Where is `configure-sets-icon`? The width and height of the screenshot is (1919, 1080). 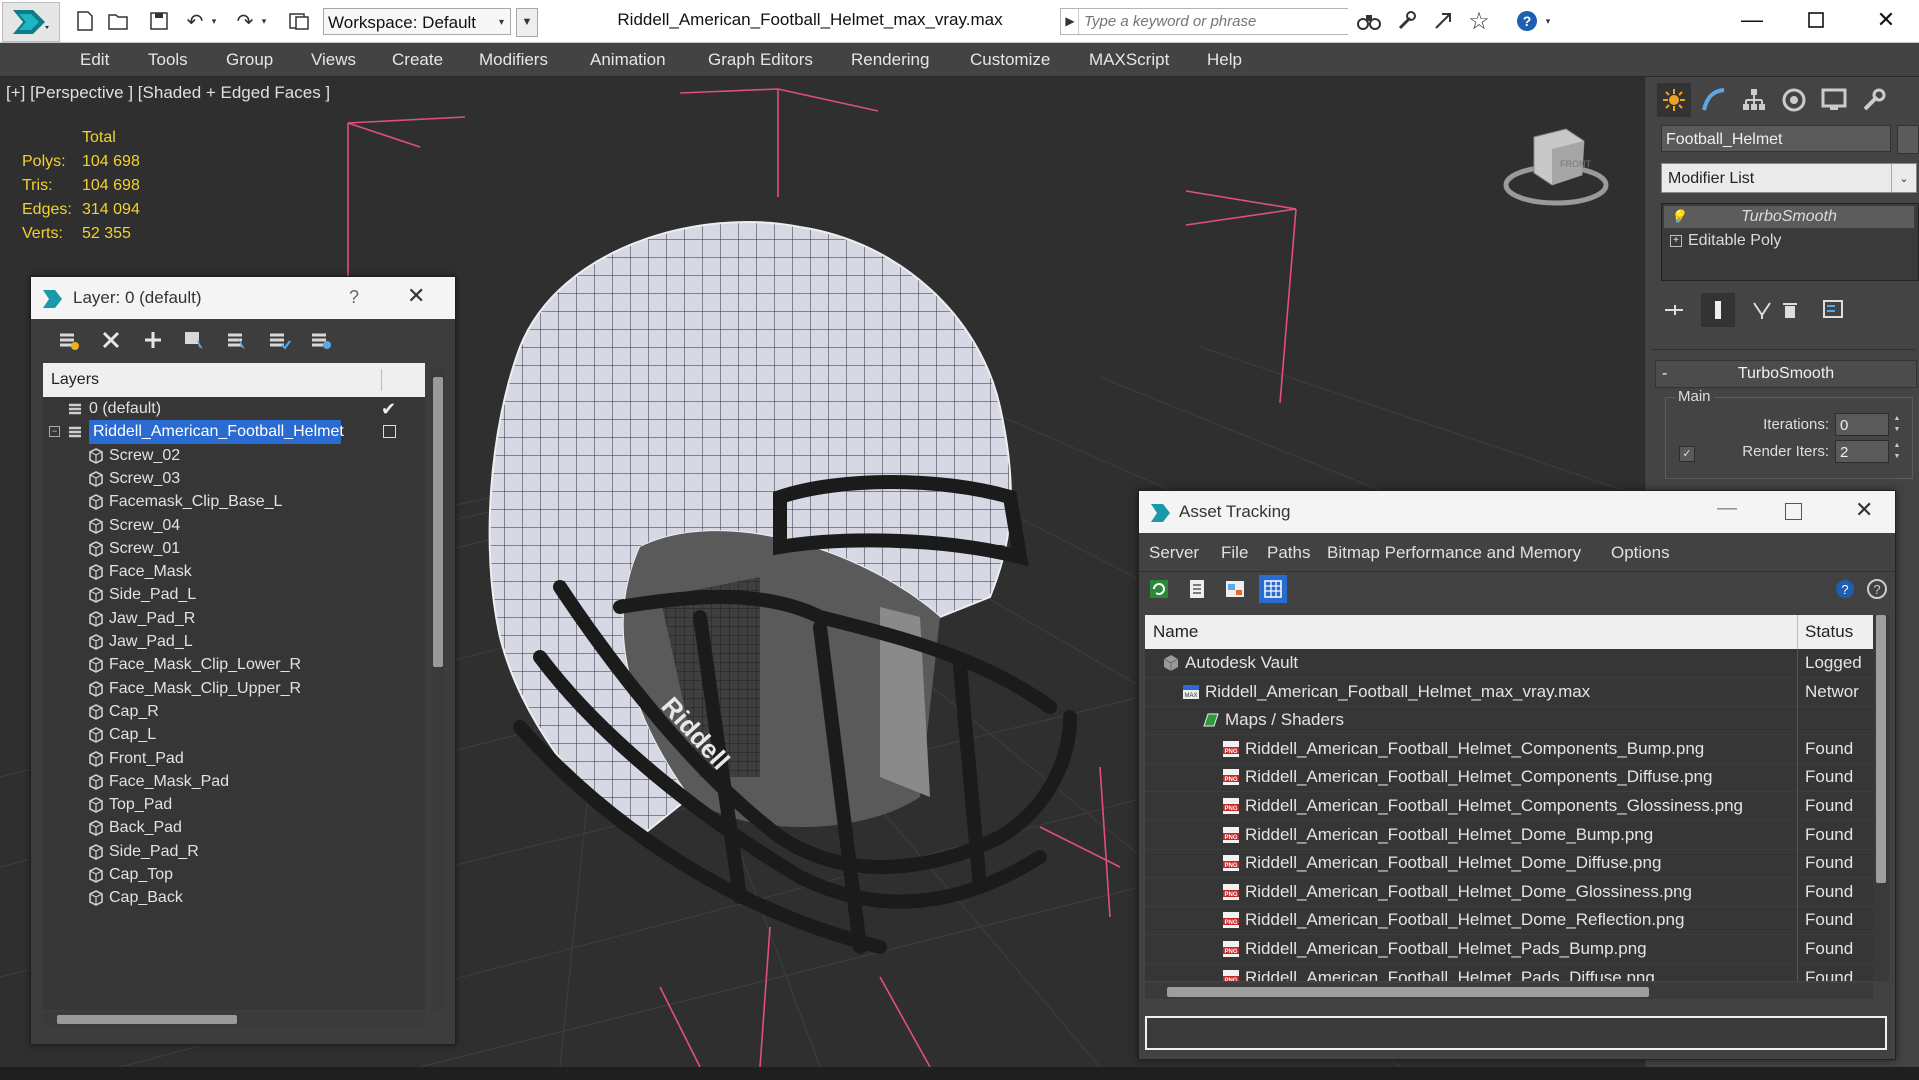 configure-sets-icon is located at coordinates (1834, 310).